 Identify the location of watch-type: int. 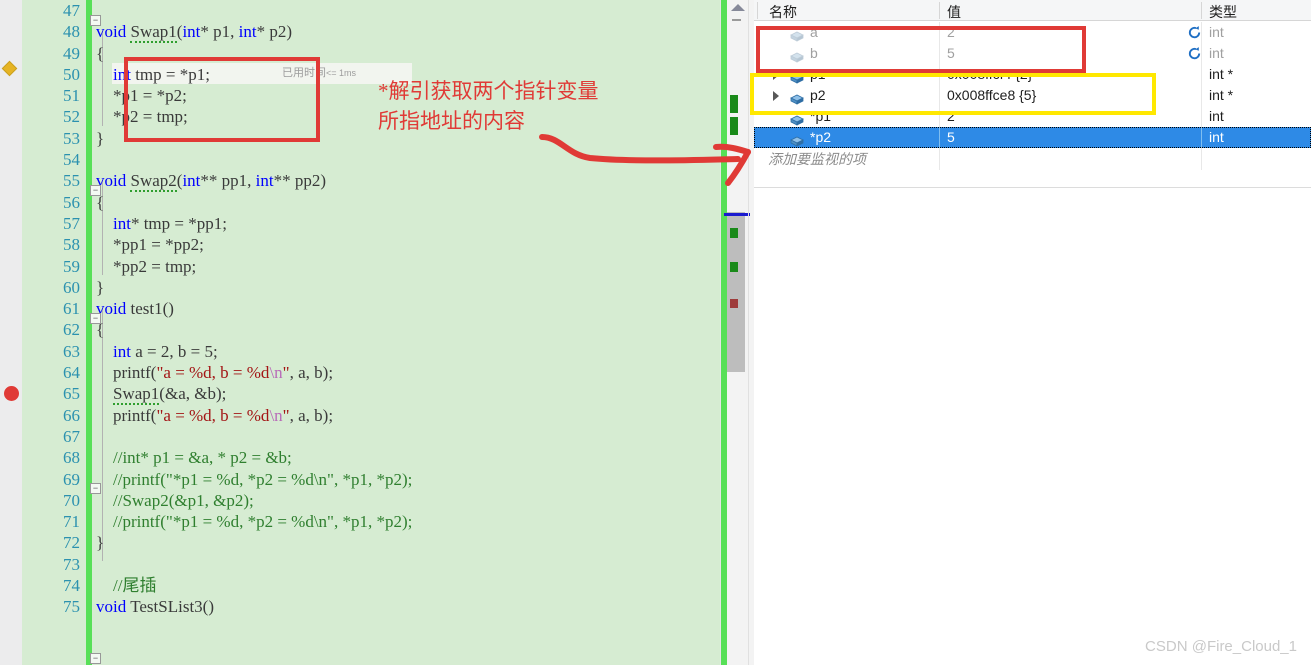
(1216, 32).